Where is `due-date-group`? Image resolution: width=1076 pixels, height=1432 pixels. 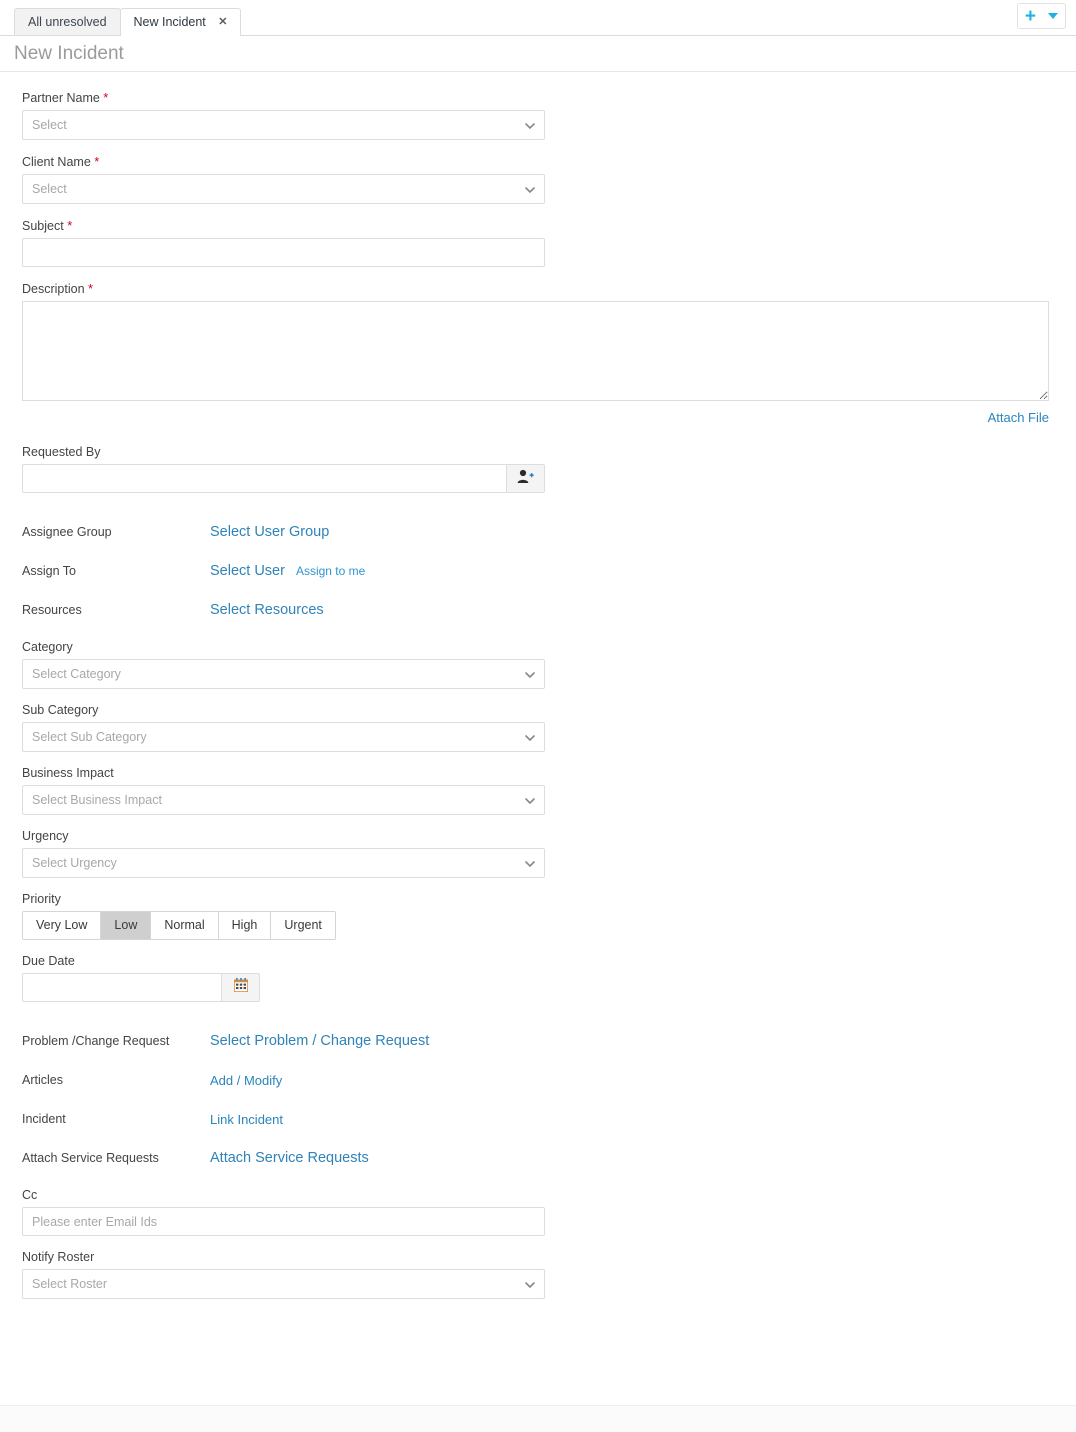 due-date-group is located at coordinates (549, 987).